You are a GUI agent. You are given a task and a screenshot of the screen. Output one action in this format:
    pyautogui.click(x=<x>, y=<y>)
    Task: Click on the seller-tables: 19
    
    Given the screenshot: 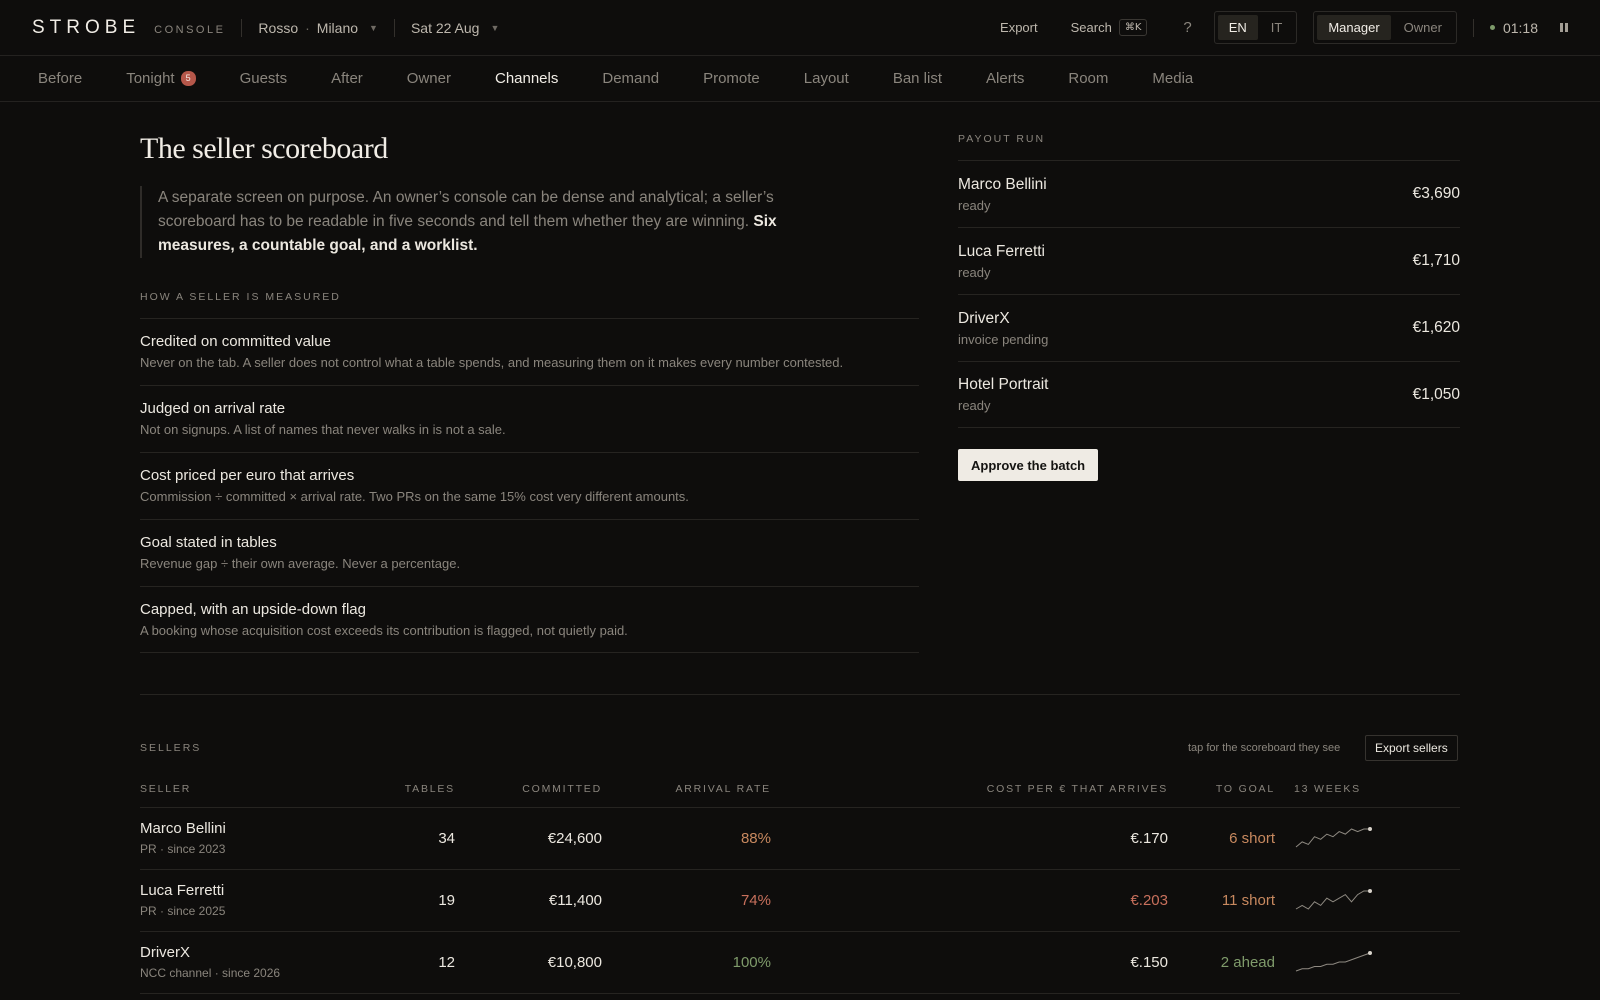 What is the action you would take?
    pyautogui.click(x=446, y=900)
    